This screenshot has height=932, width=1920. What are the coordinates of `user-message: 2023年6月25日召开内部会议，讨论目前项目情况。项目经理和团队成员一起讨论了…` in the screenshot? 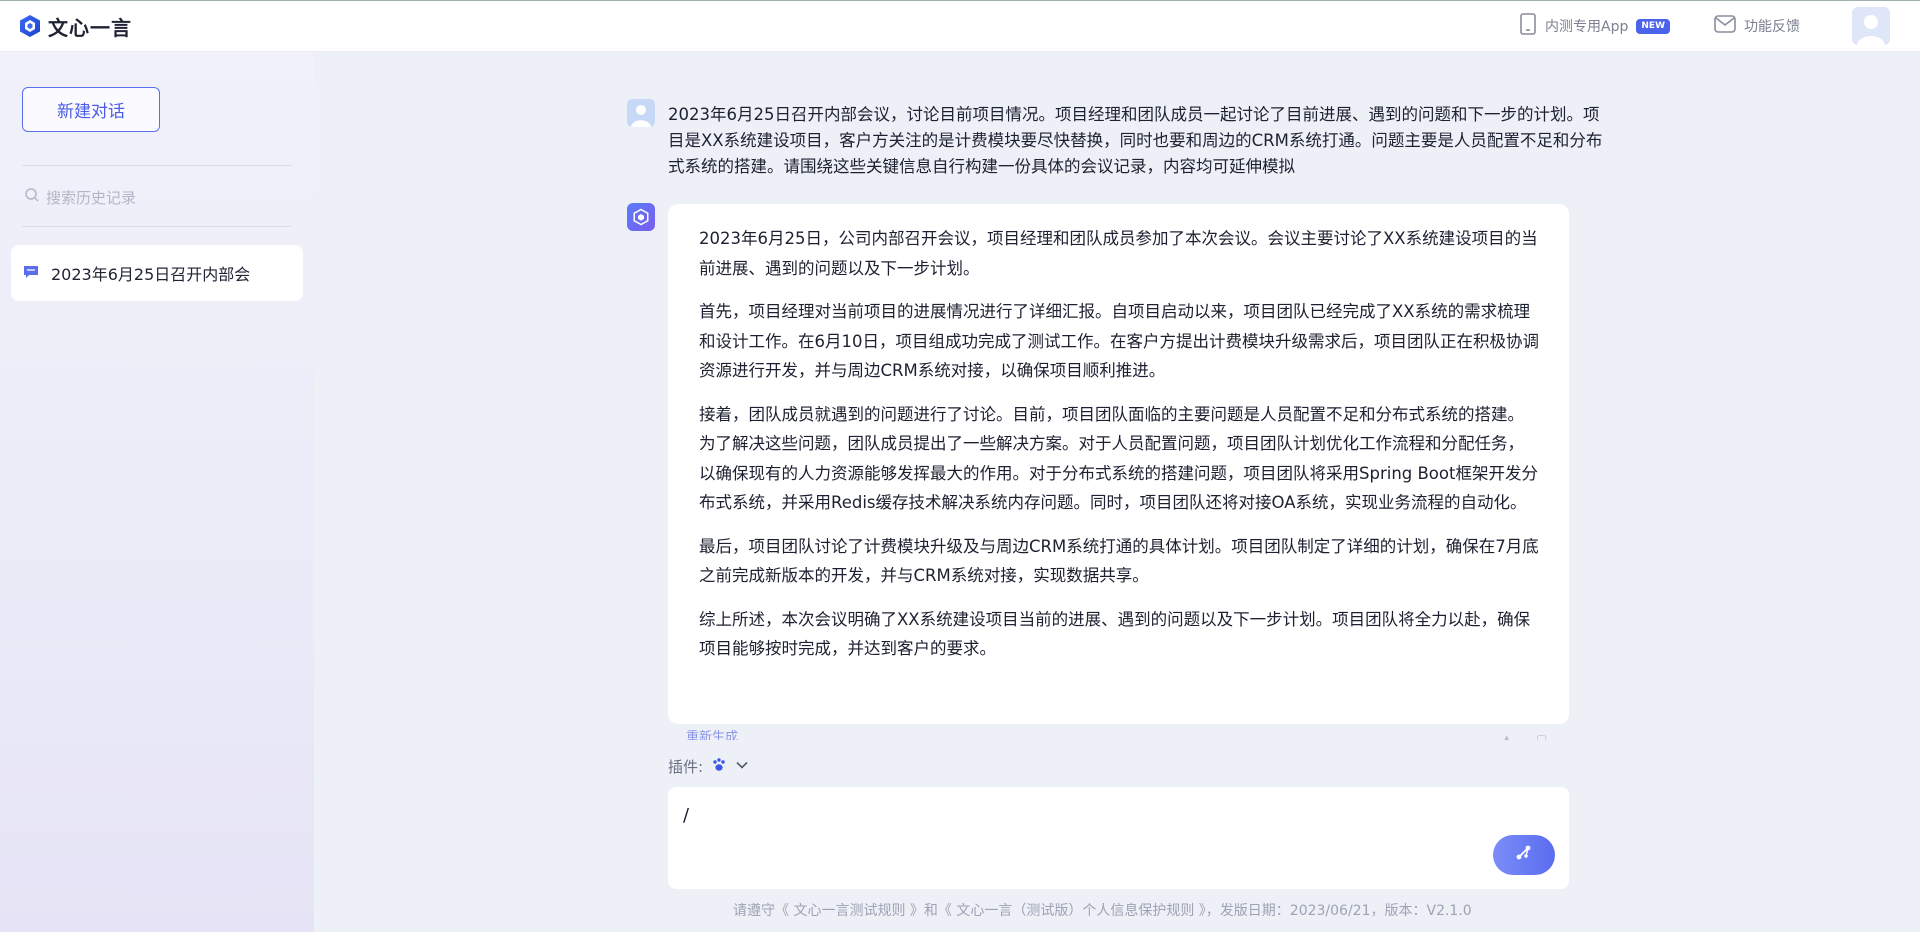 It's located at (1135, 140).